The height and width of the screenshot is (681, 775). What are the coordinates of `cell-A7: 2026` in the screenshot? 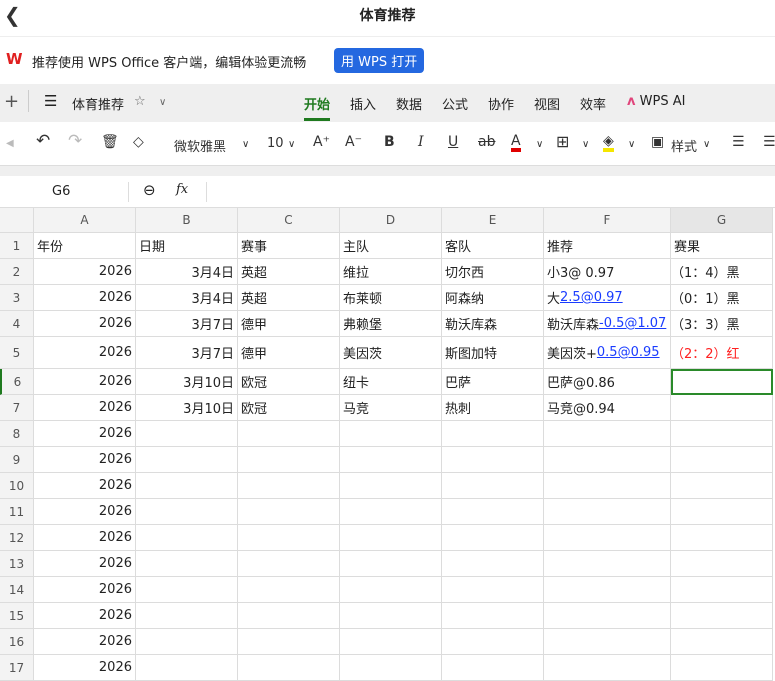 It's located at (85, 408).